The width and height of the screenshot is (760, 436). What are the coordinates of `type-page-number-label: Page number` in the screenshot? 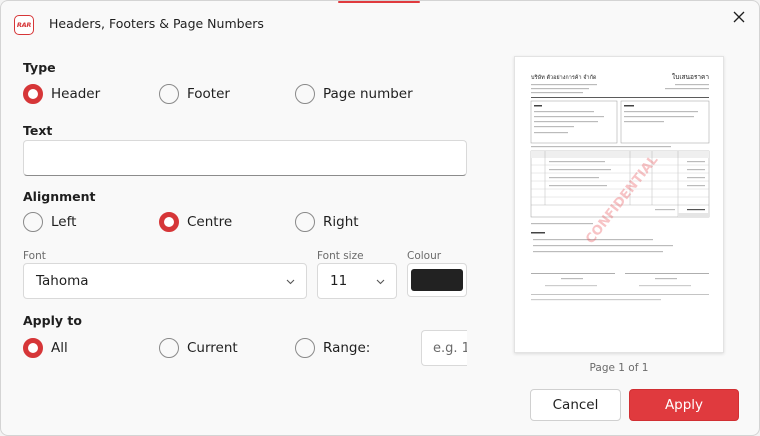 It's located at (368, 94).